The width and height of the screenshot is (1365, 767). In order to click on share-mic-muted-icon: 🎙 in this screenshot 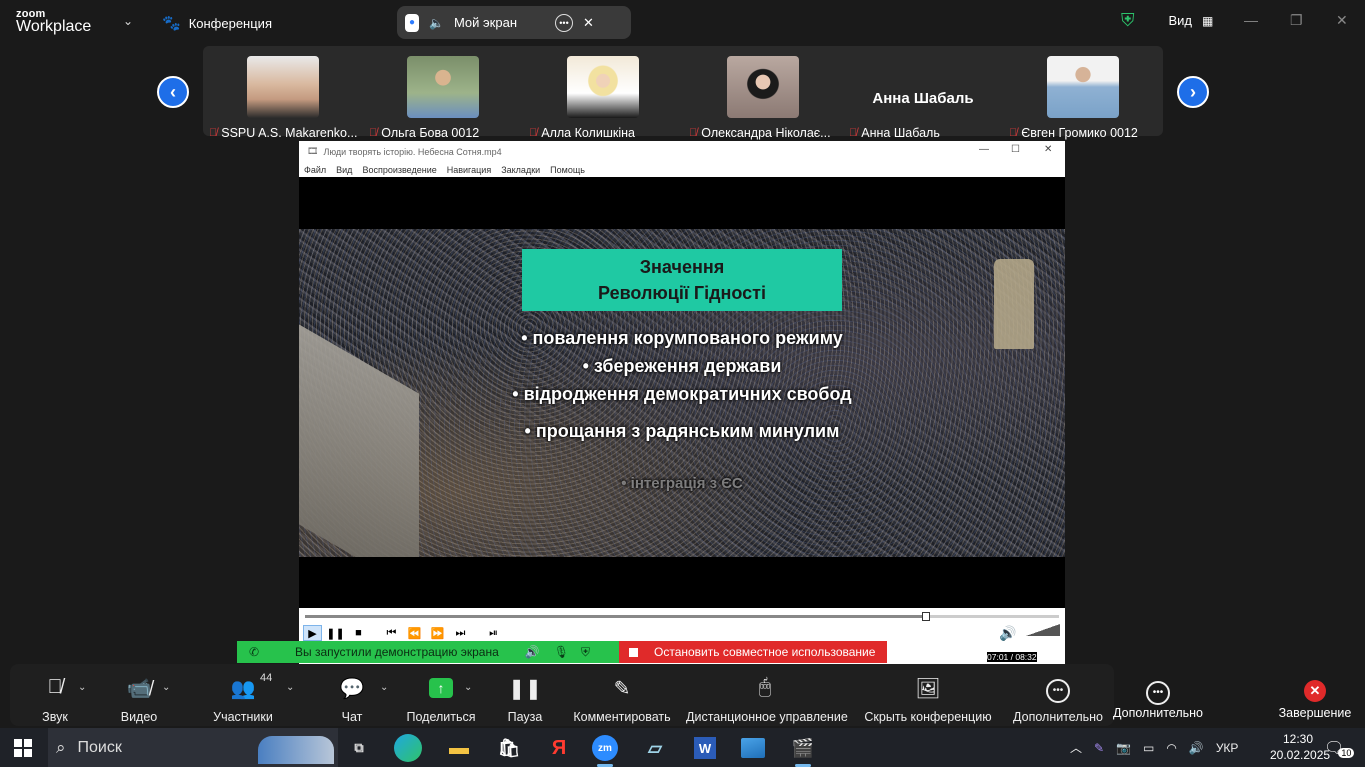, I will do `click(561, 652)`.